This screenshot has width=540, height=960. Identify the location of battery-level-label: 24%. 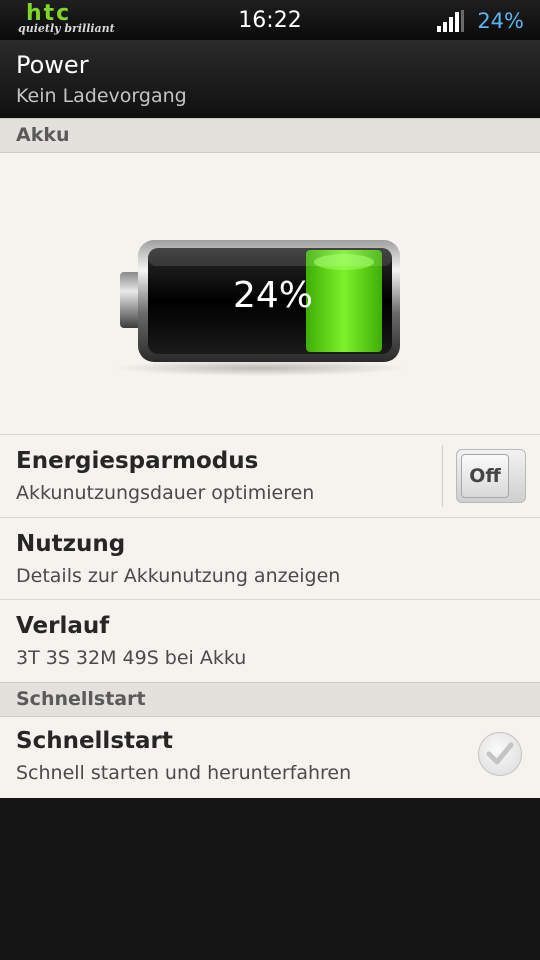
(273, 295).